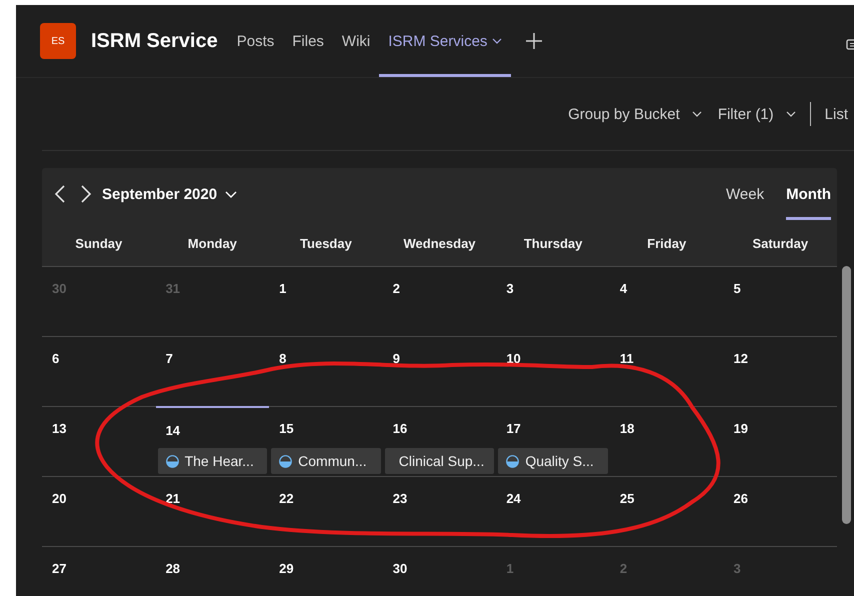  What do you see at coordinates (624, 288) in the screenshot?
I see `day-number: 4` at bounding box center [624, 288].